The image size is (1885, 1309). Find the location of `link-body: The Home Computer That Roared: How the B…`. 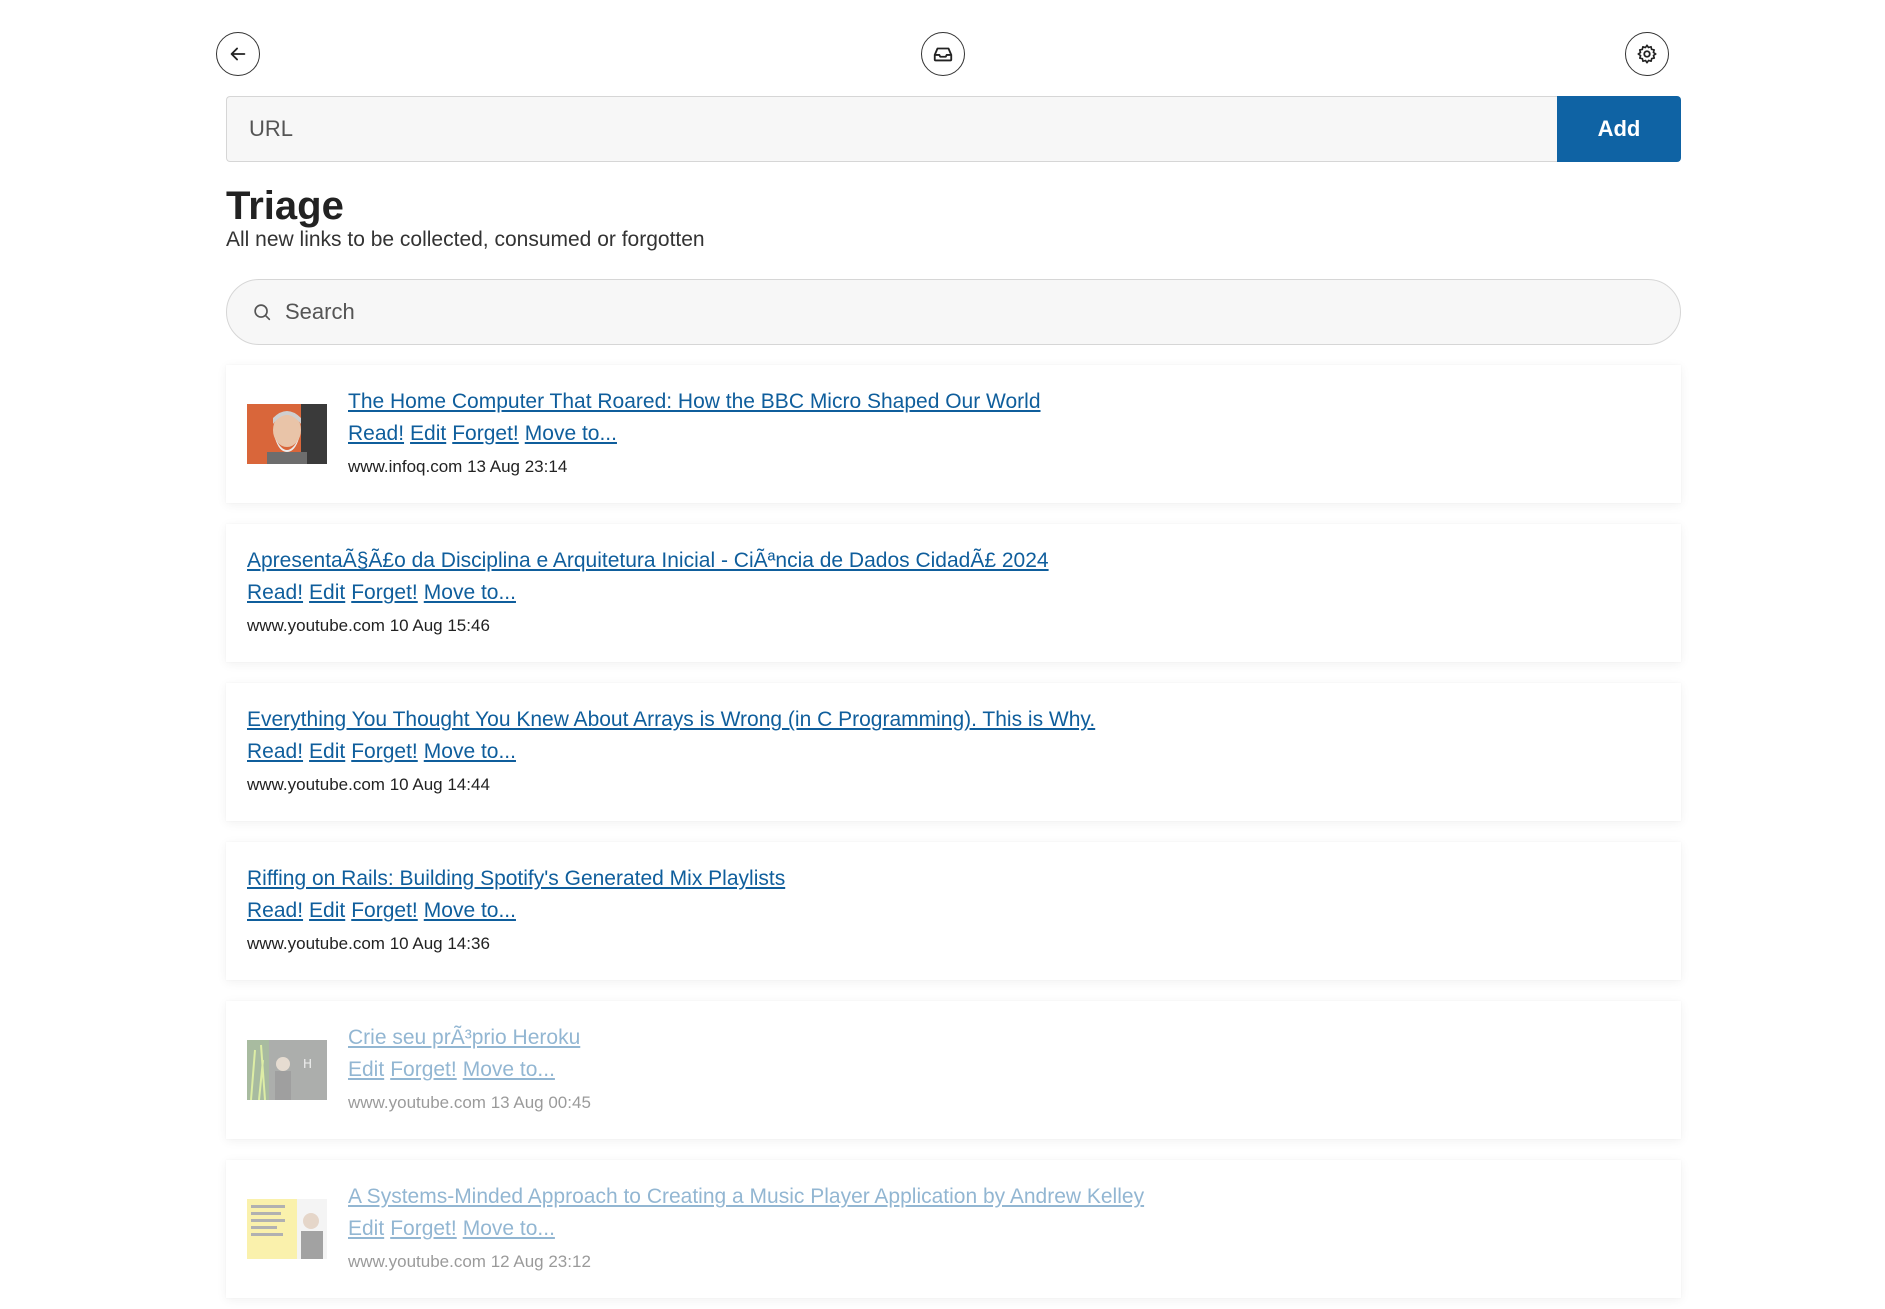

link-body: The Home Computer That Roared: How the B… is located at coordinates (694, 434).